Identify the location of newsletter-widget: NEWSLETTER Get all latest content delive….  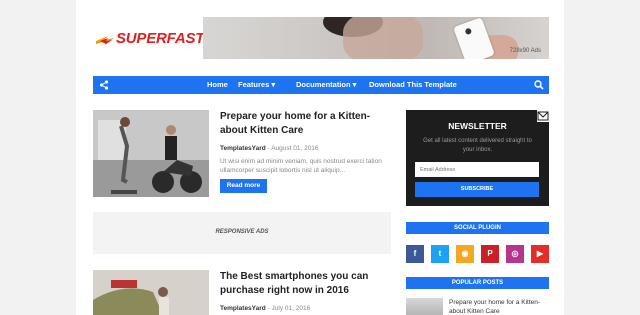
(477, 158).